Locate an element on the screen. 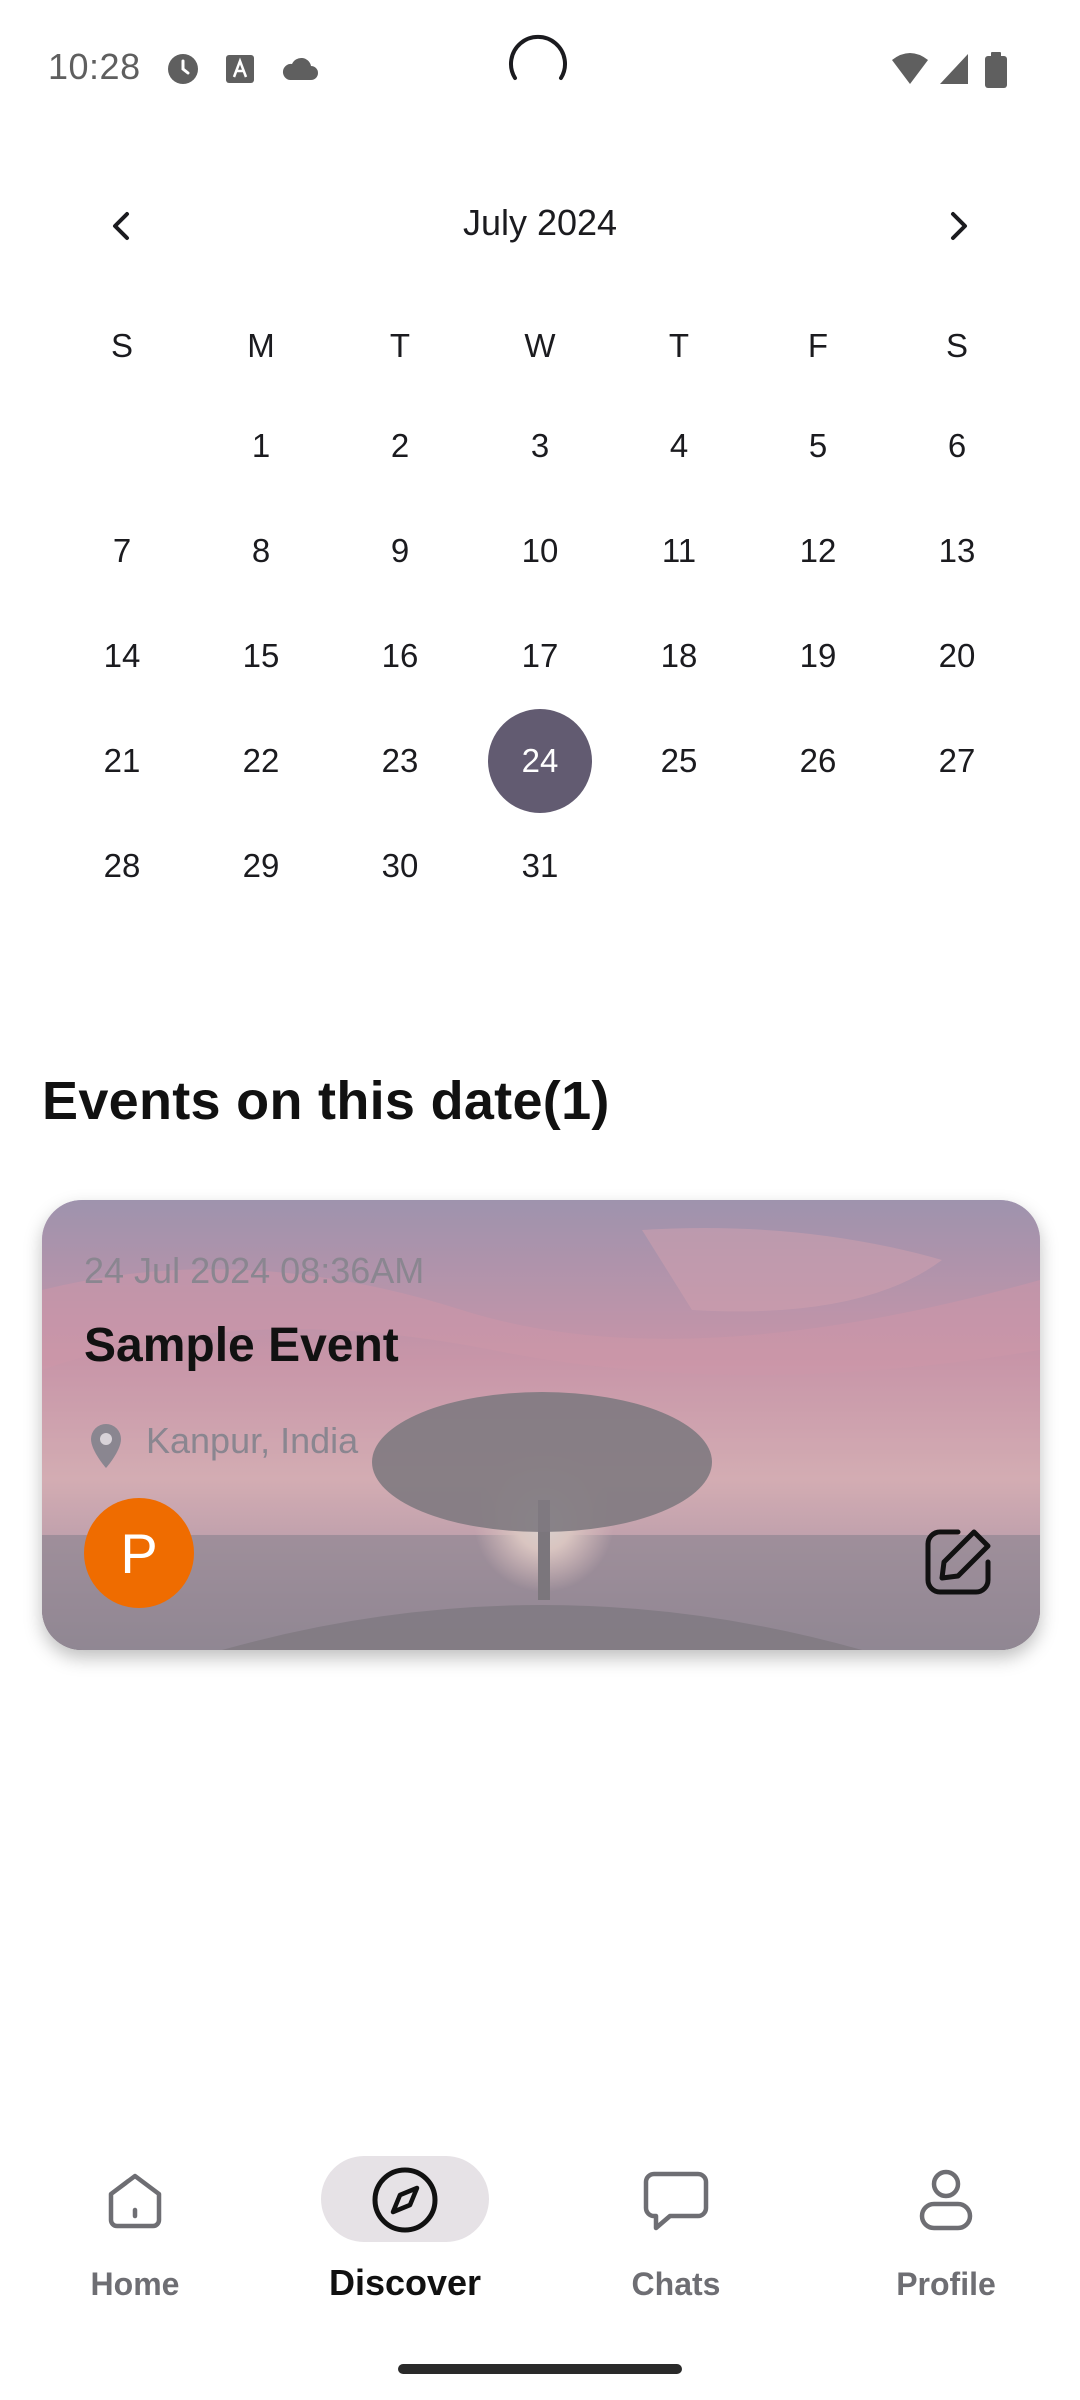 The width and height of the screenshot is (1080, 2400). nav-item-chats: Chats is located at coordinates (676, 2230).